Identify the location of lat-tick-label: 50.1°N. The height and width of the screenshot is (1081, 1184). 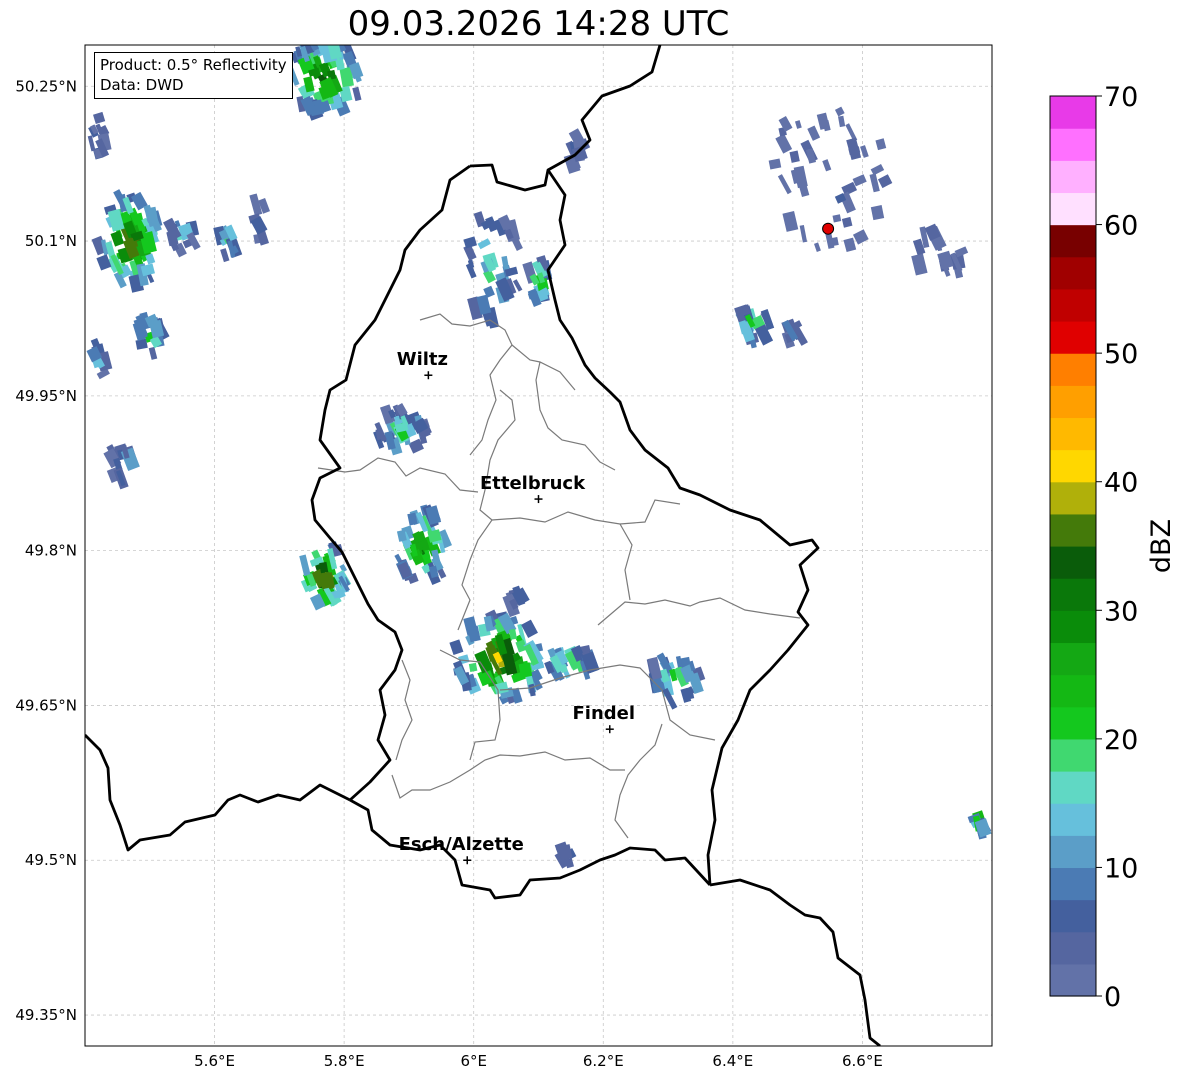
(51, 241).